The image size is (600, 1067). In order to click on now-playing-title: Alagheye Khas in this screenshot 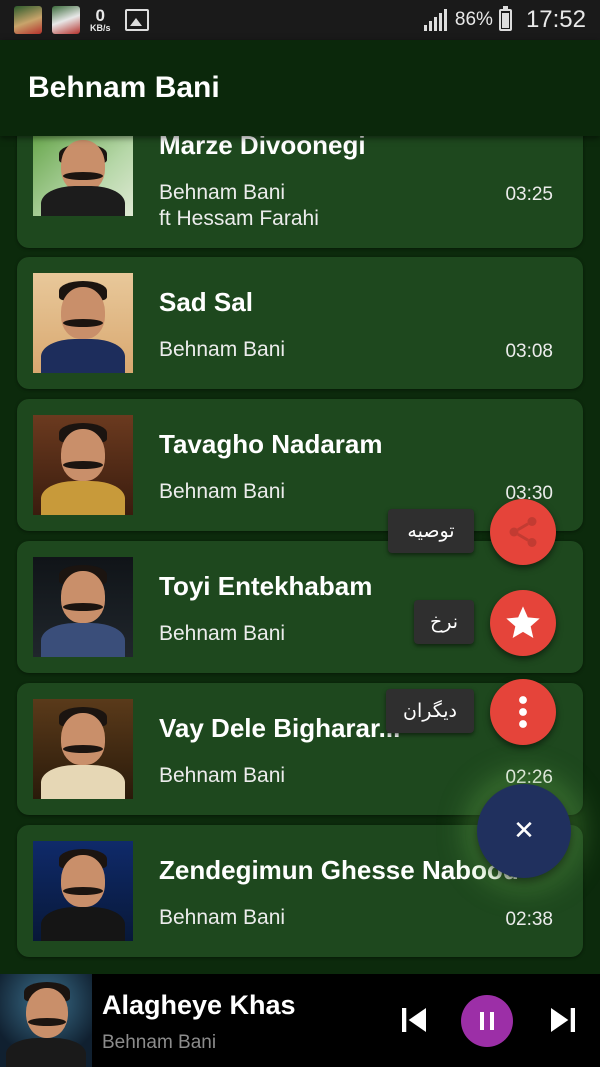, I will do `click(199, 1005)`.